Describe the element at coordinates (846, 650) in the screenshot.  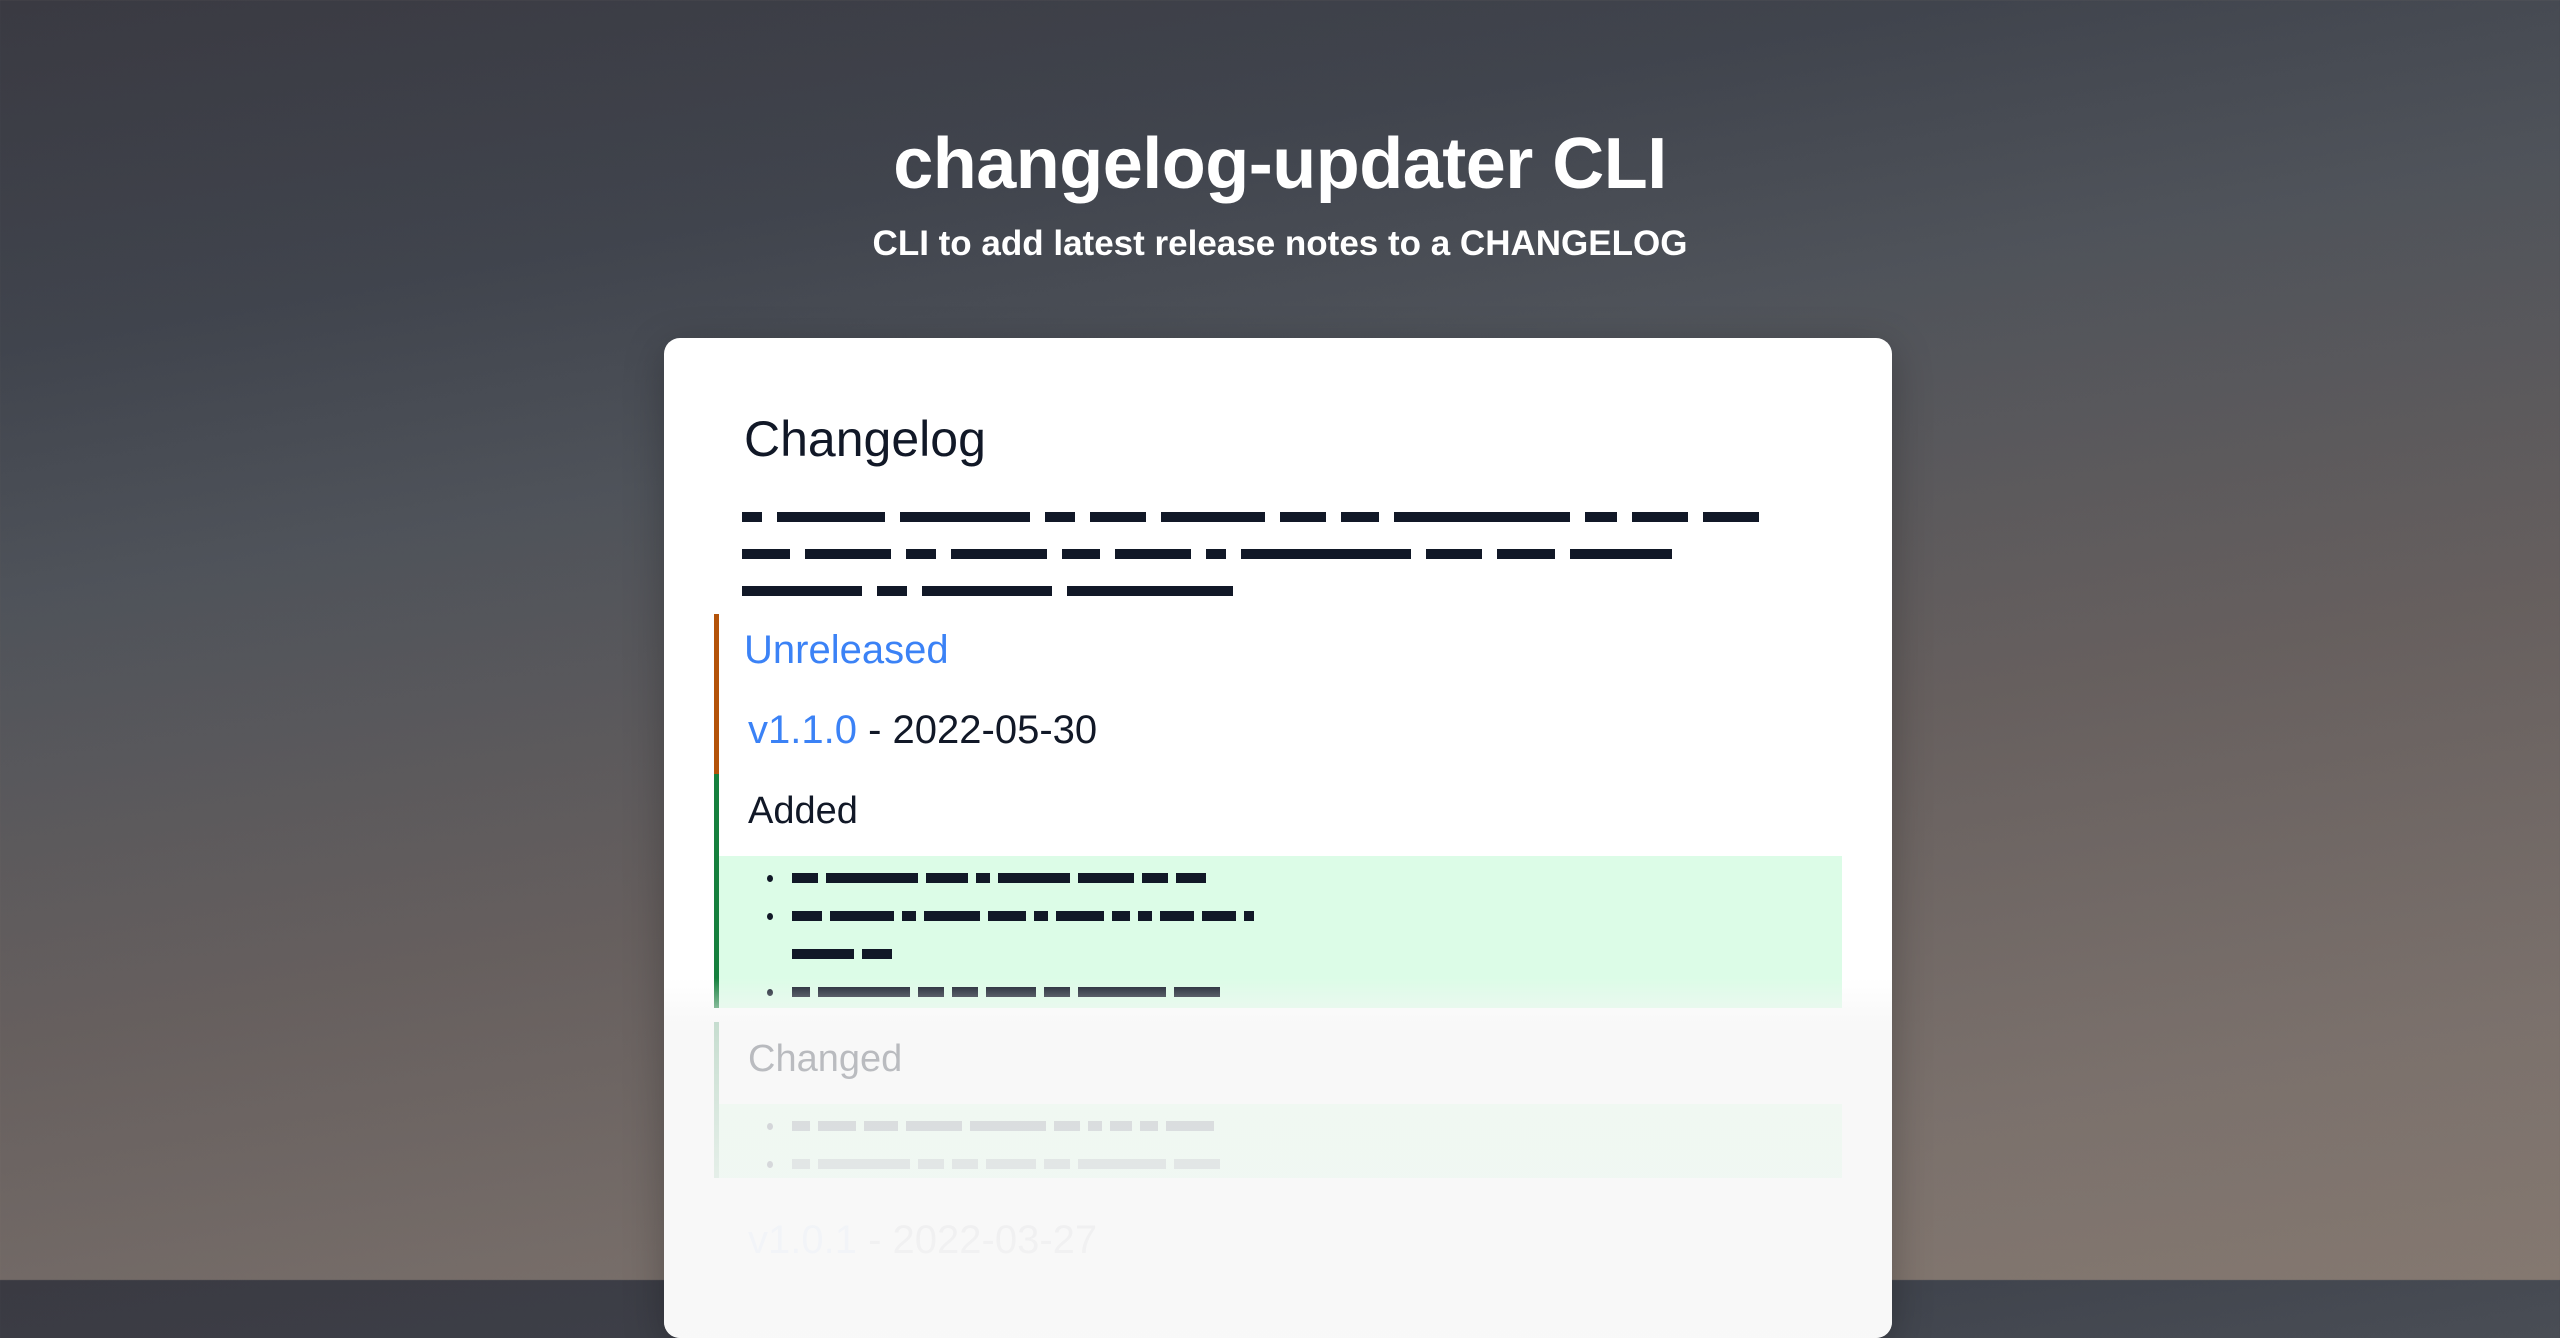
I see `unreleased-link: Unreleased` at that location.